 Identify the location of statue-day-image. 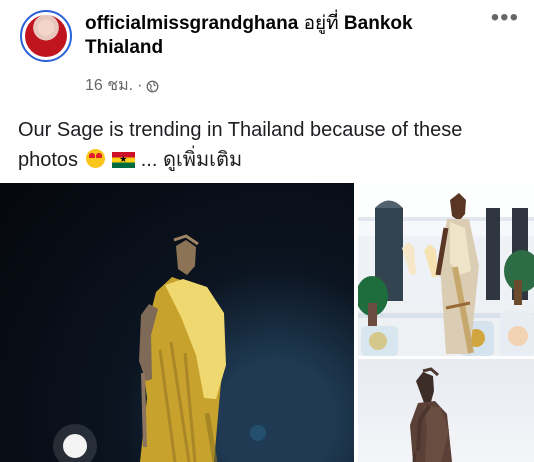
(431, 414).